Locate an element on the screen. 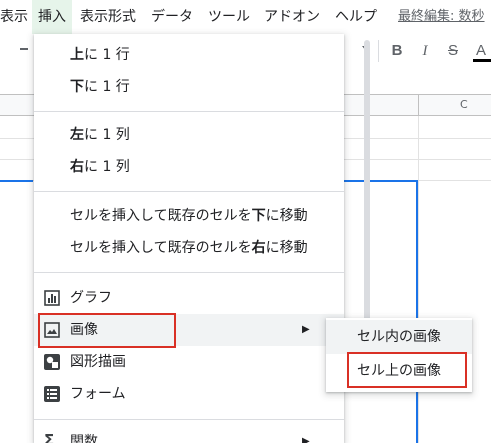 The image size is (491, 443). menu-view: 表示 is located at coordinates (14, 17).